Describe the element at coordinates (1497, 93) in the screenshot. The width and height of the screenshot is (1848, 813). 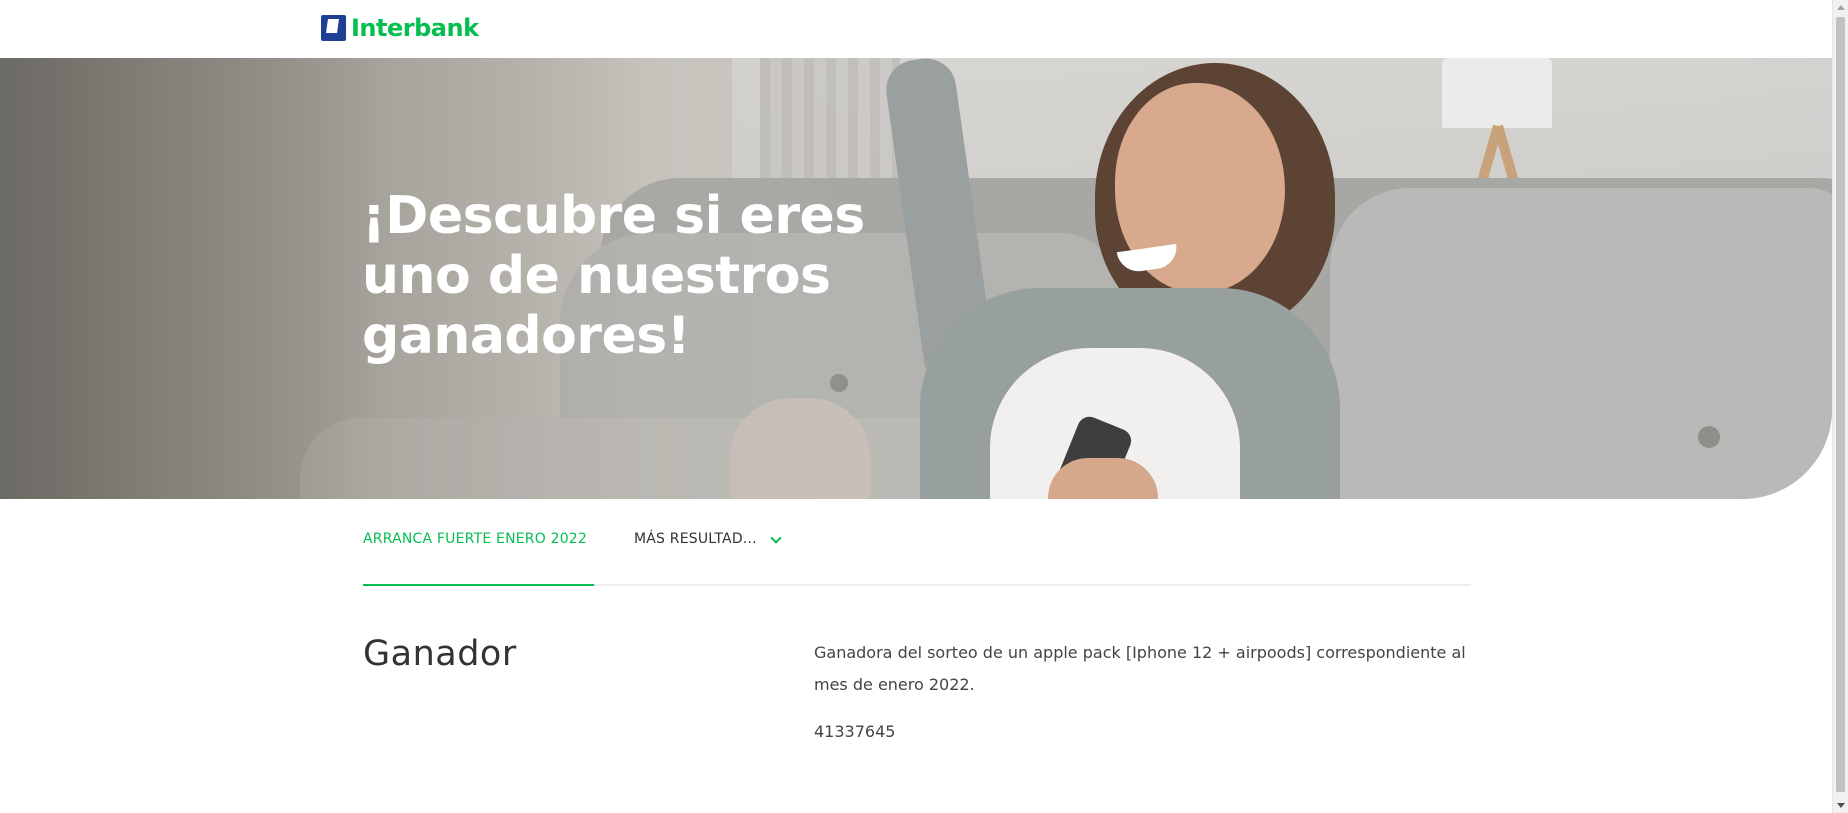
I see `hero-image-lamp` at that location.